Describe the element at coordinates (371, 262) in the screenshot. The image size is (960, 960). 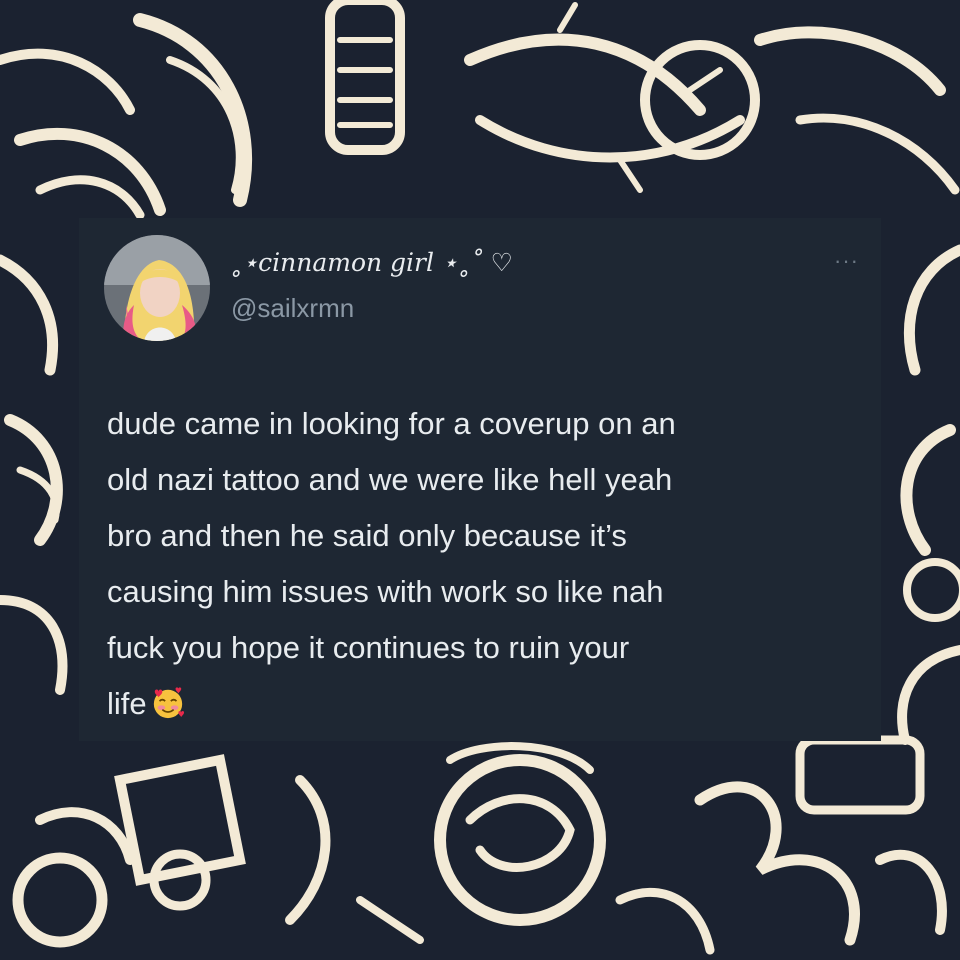
I see `display-name: ˳⋆cinnamon girl ⋆˳˚ ♡` at that location.